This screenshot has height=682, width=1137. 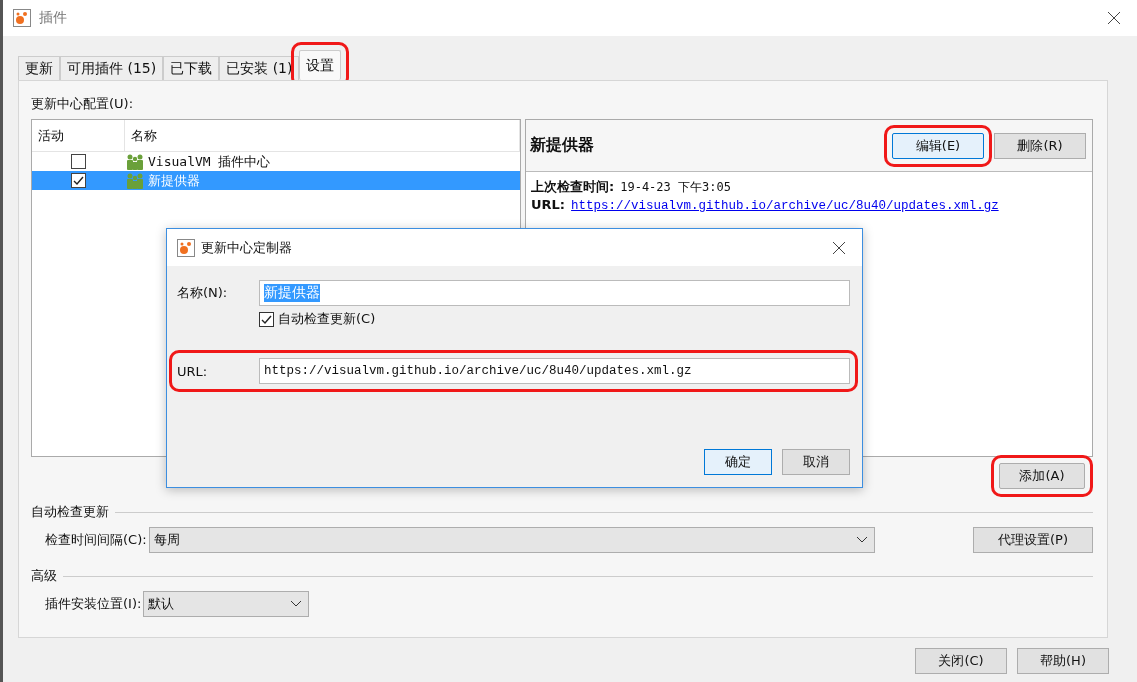 What do you see at coordinates (322, 136) in the screenshot?
I see `column-header: 名称` at bounding box center [322, 136].